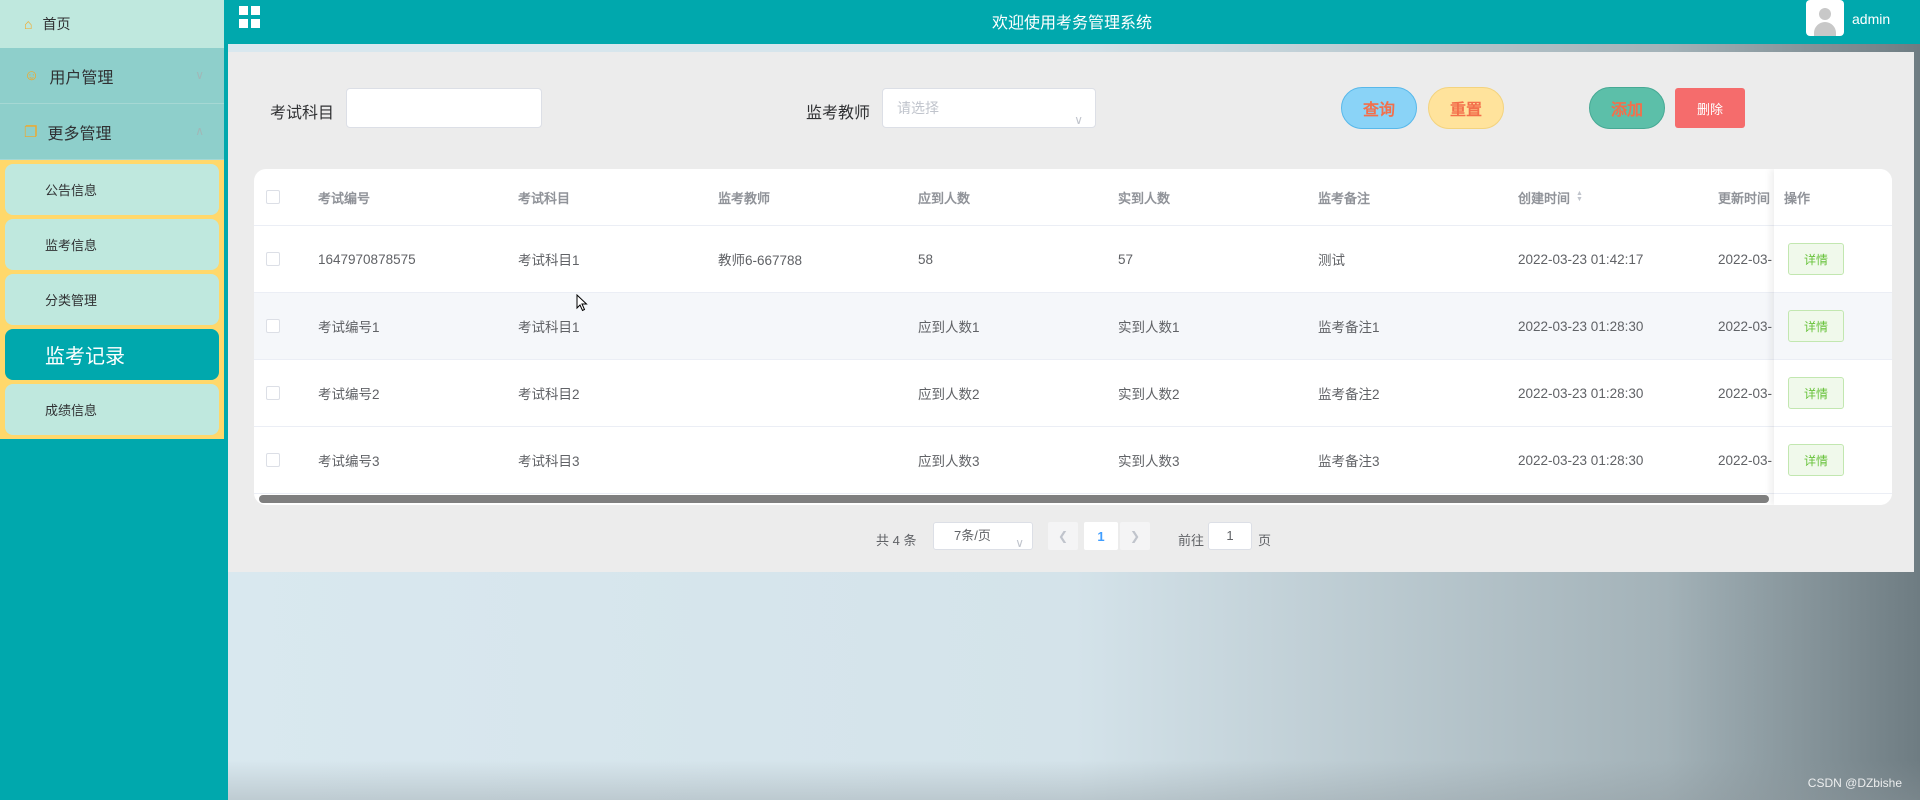  What do you see at coordinates (112, 409) in the screenshot?
I see `sidebar-item-scores: 成绩信息` at bounding box center [112, 409].